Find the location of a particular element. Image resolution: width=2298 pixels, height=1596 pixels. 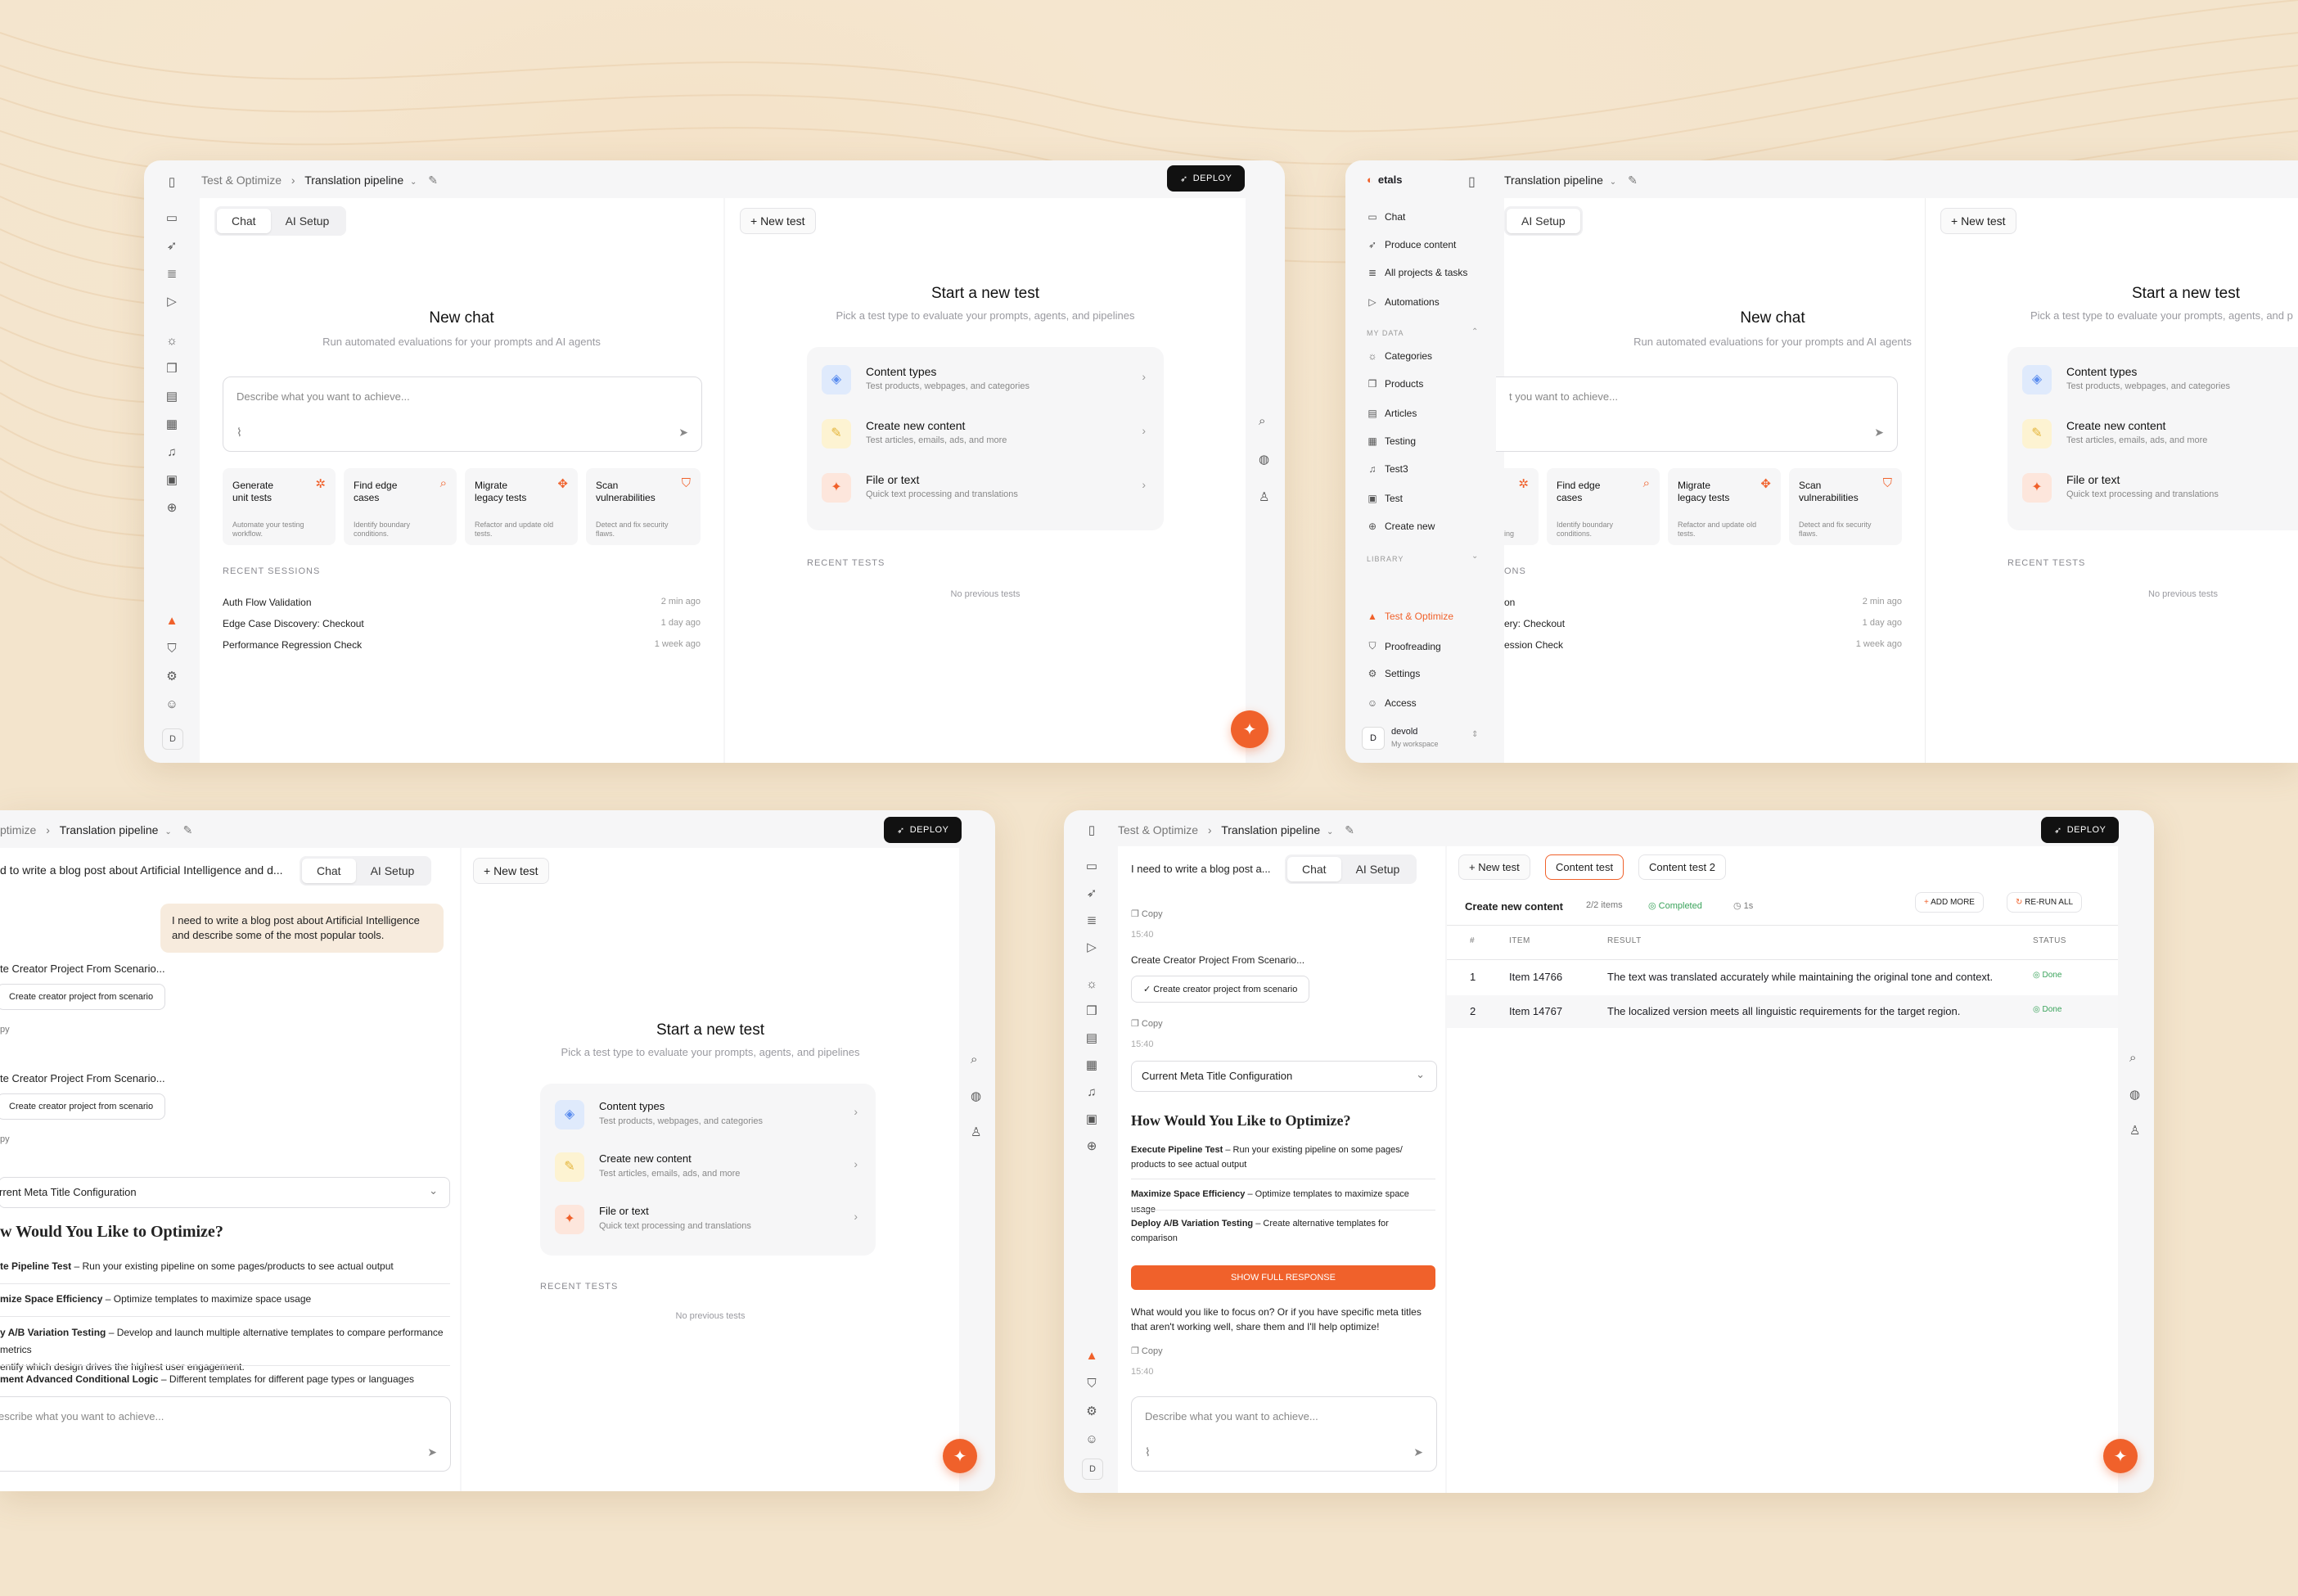

sidebar-item-proofreading: ⛉ Proofreading is located at coordinates (1403, 646).